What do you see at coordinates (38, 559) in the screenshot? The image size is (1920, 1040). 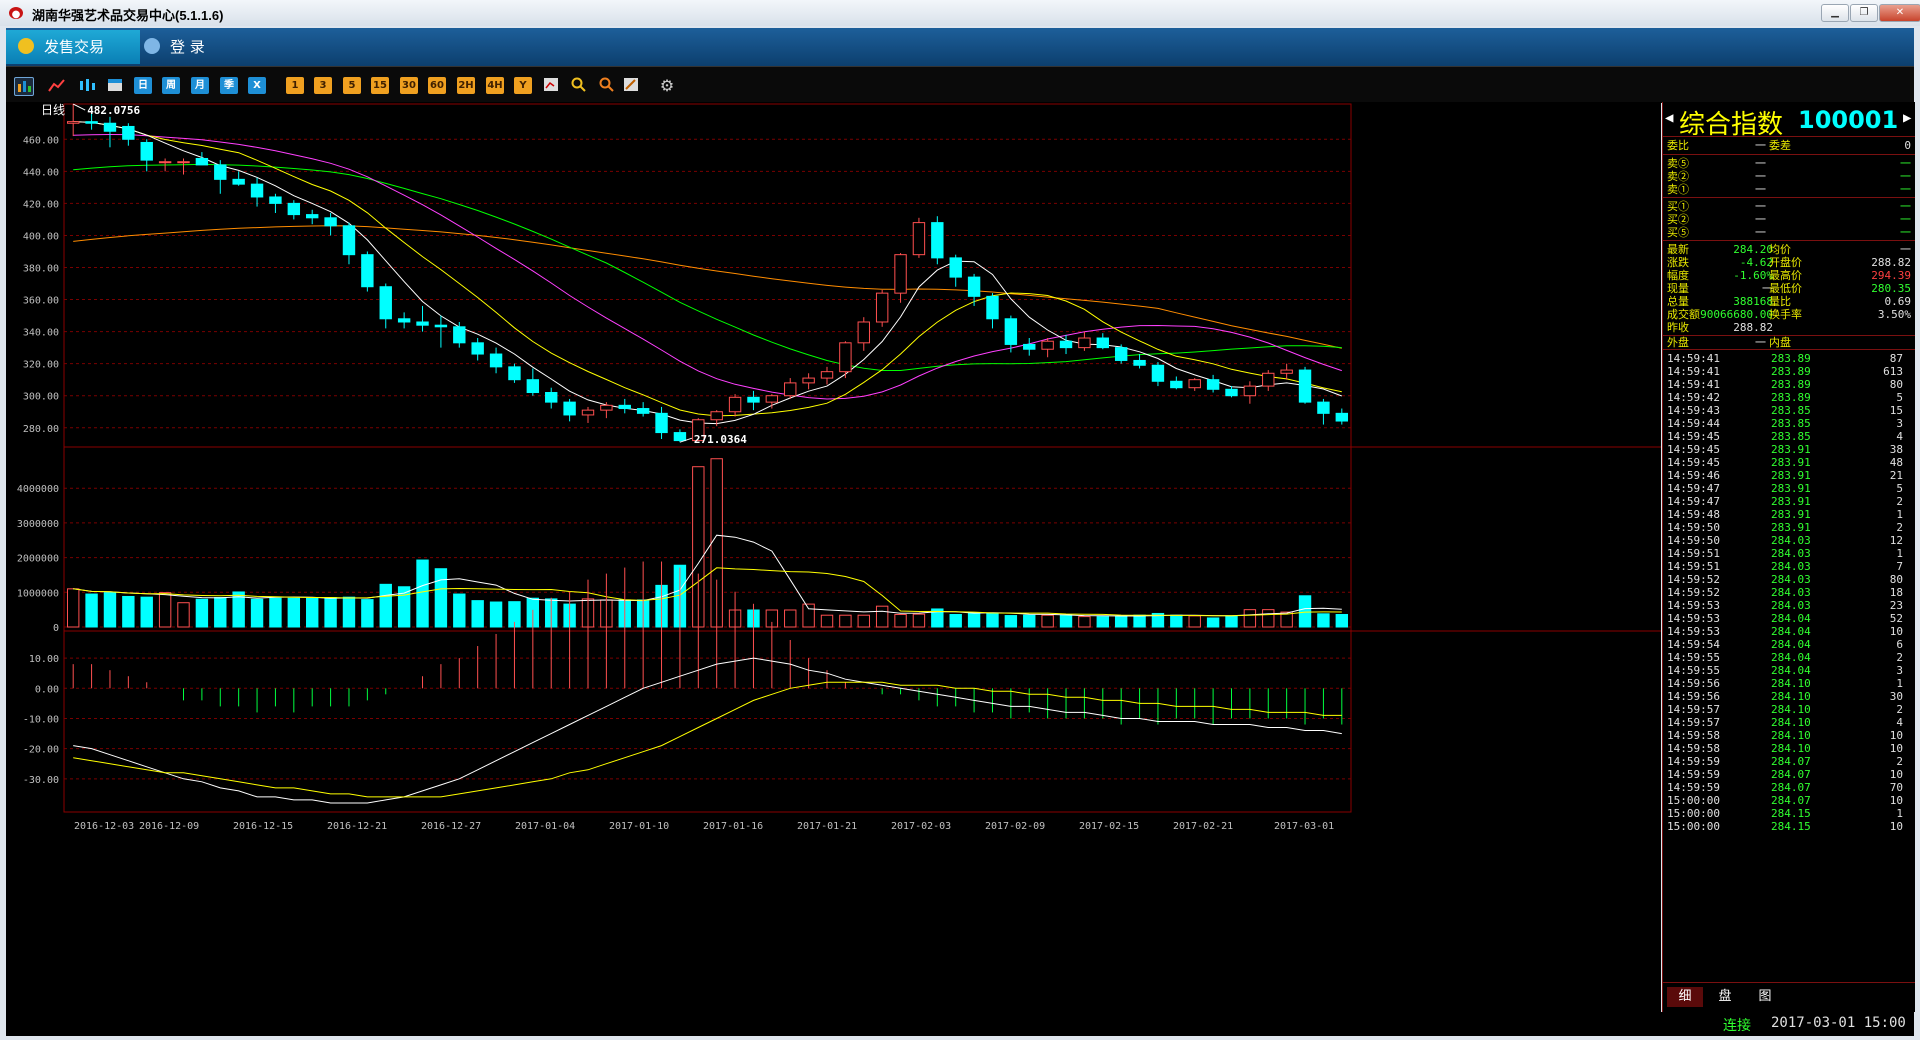 I see `volume-axis-label: 2000000` at bounding box center [38, 559].